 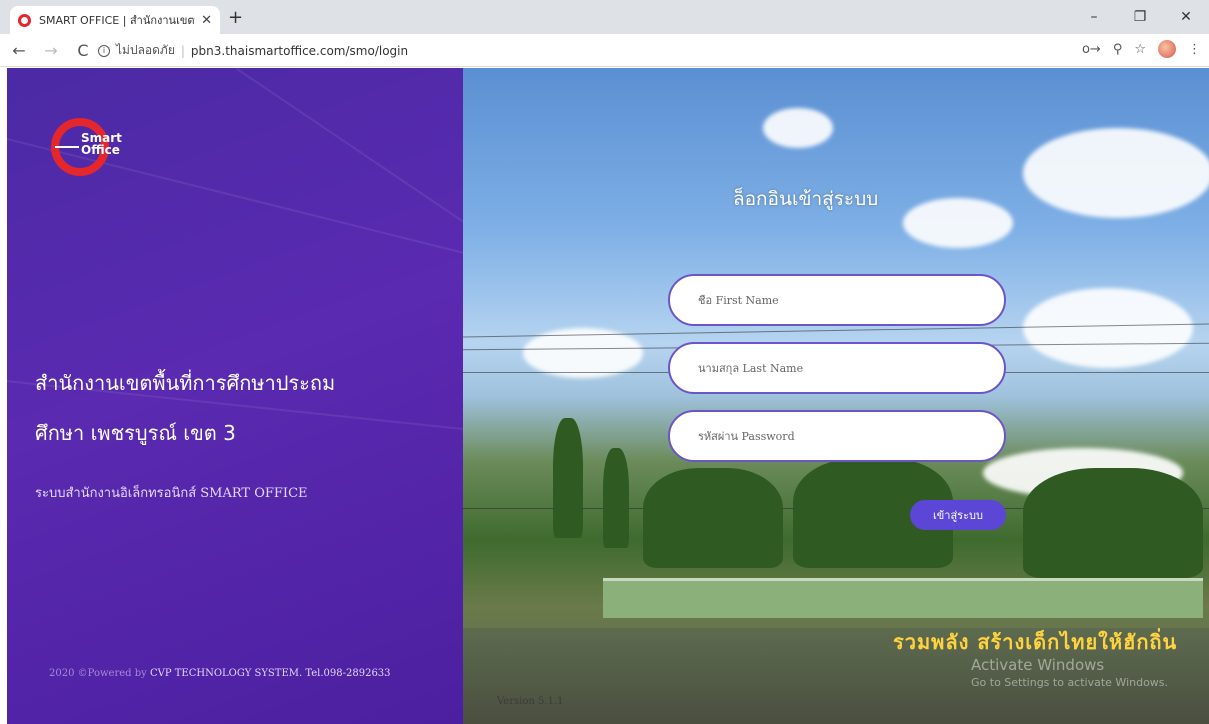 What do you see at coordinates (135, 433) in the screenshot?
I see `office-title-line-2: ศึกษา เพชรบูรณ์ เขต 3` at bounding box center [135, 433].